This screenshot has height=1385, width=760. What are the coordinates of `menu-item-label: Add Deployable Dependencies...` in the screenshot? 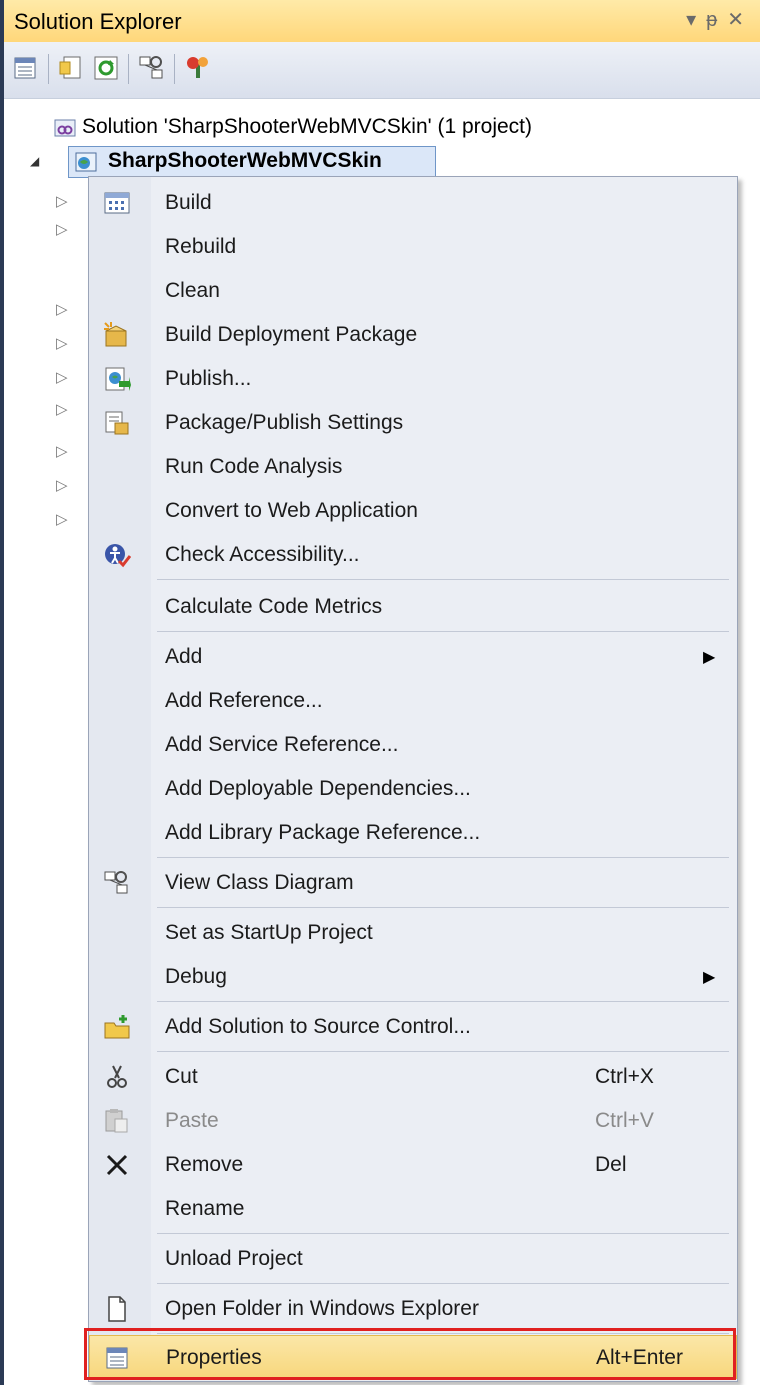 It's located at (318, 788).